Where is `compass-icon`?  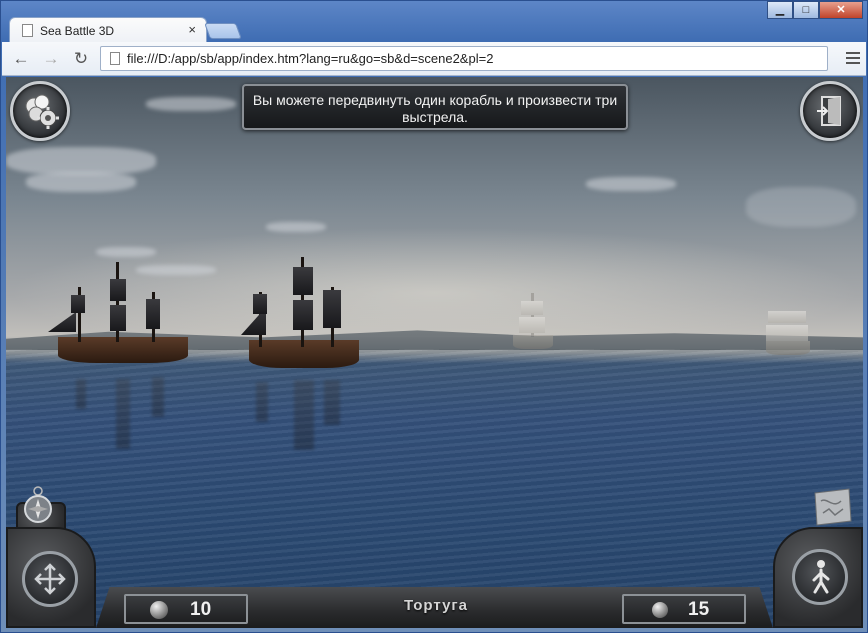
compass-icon is located at coordinates (38, 505).